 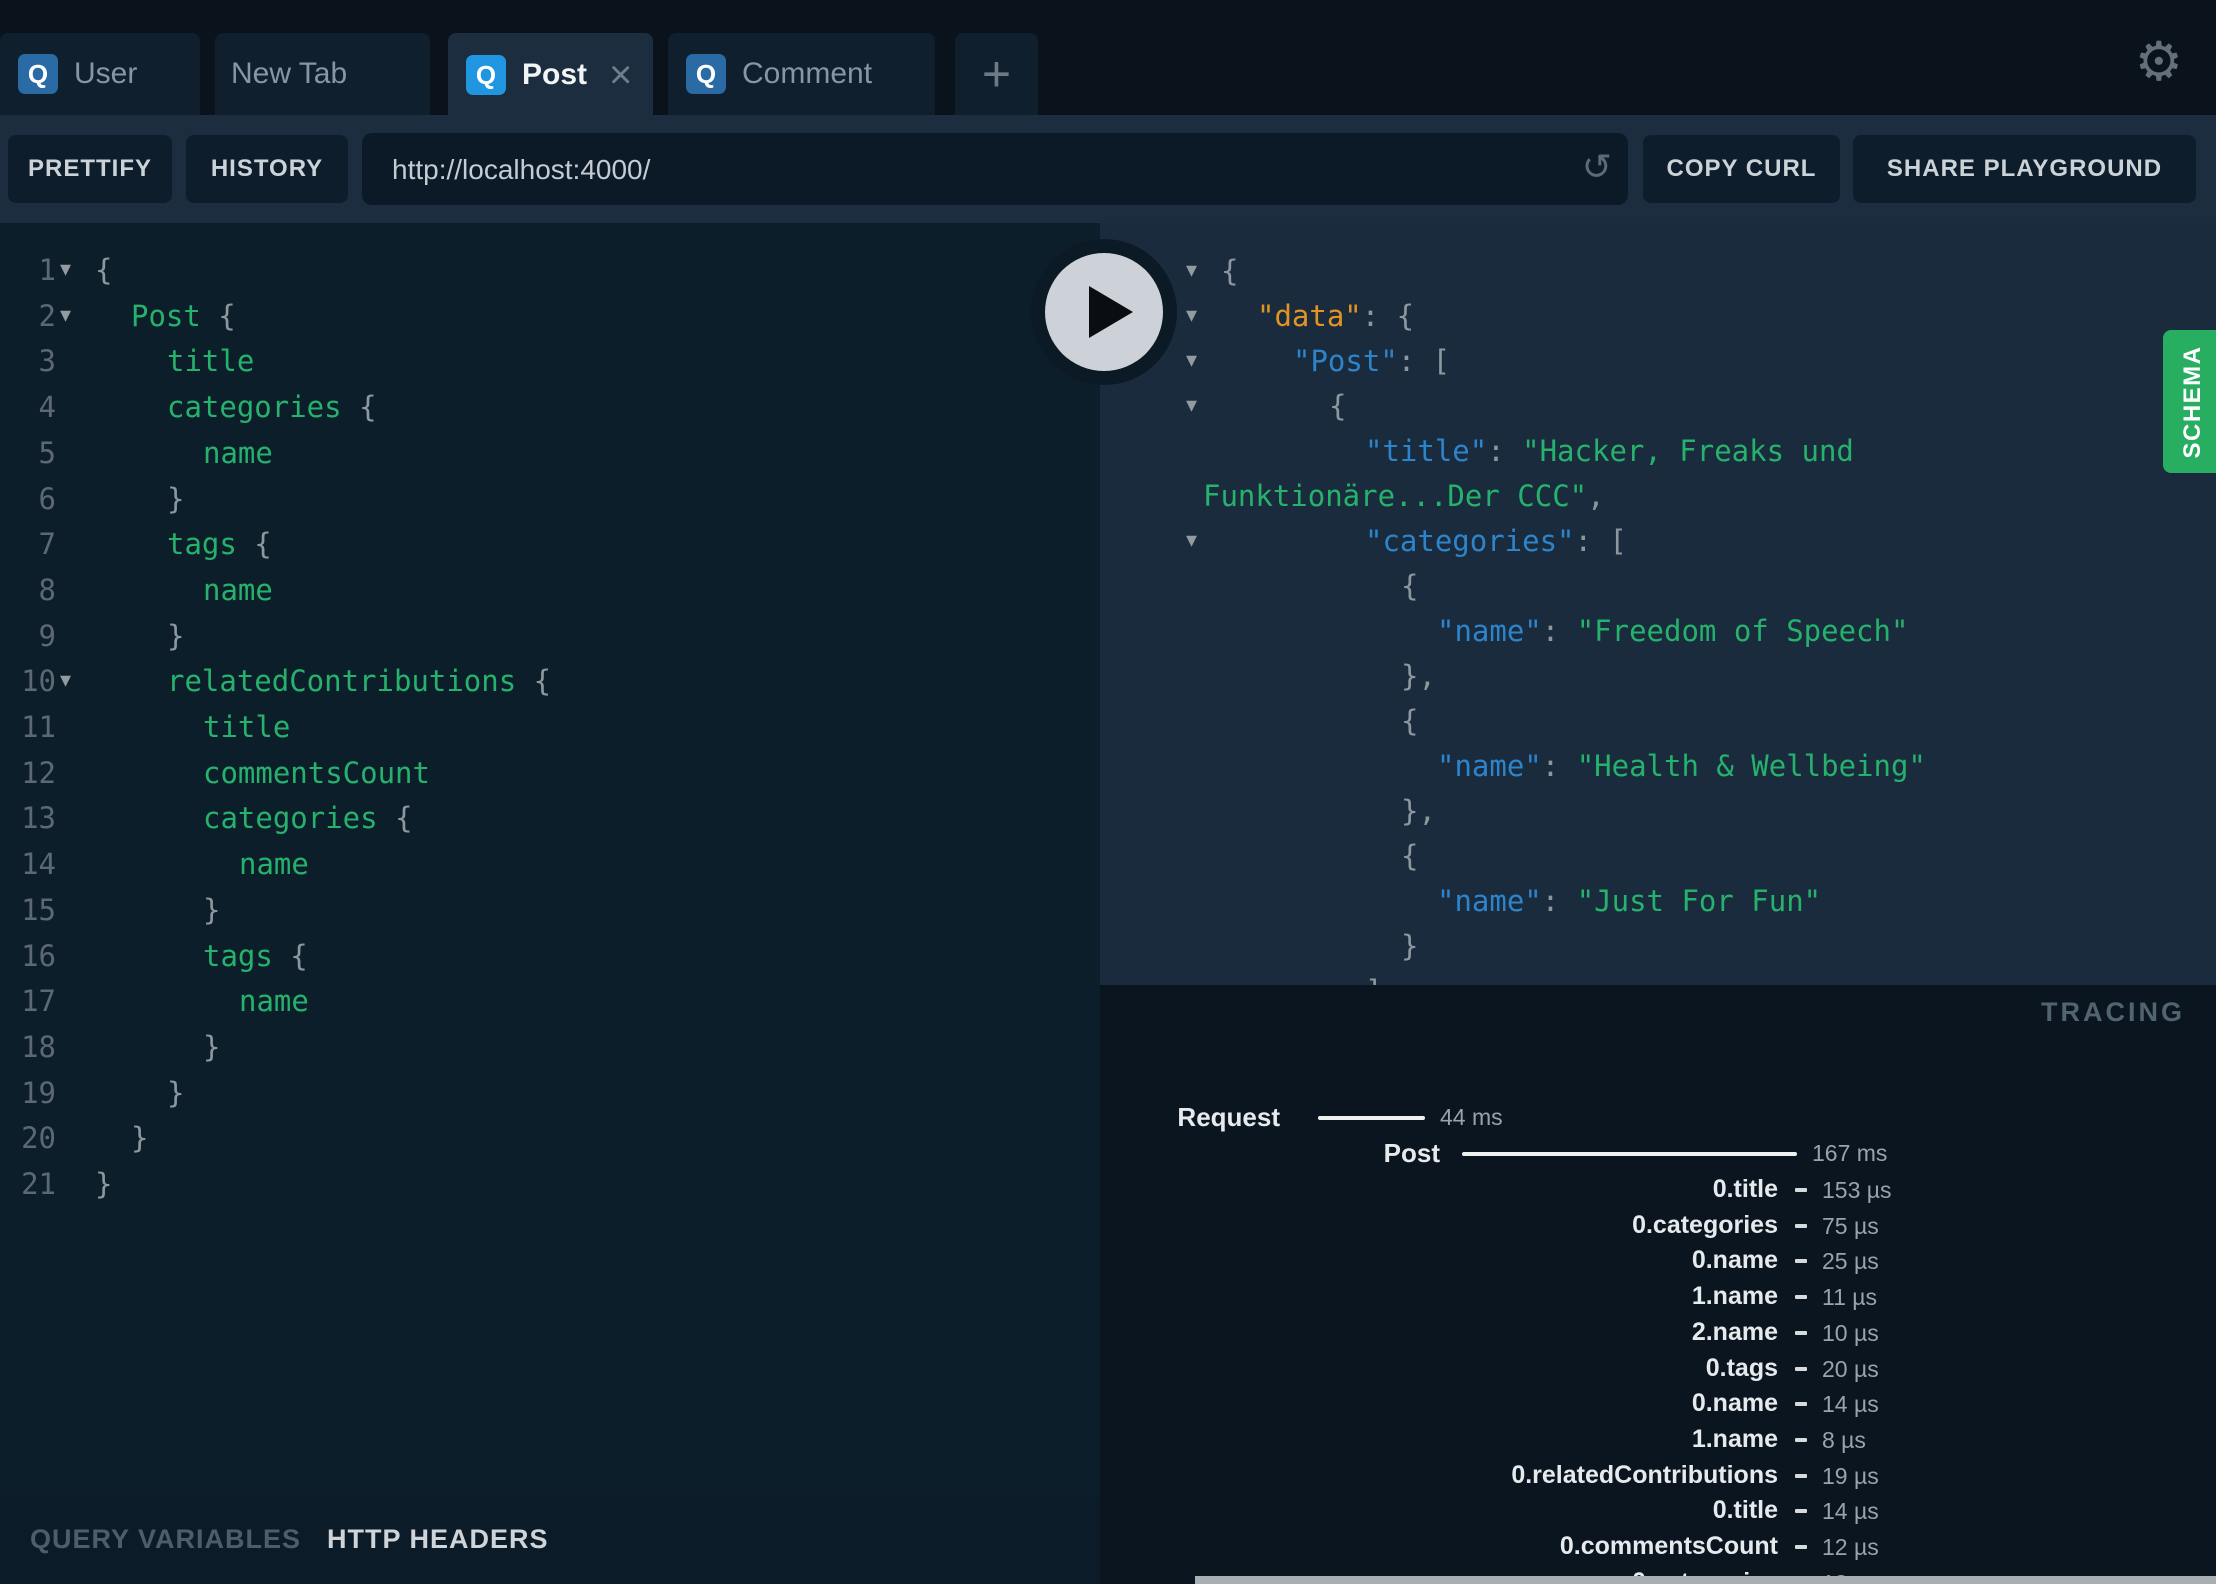 What do you see at coordinates (807, 73) in the screenshot?
I see `tab-label: Comment` at bounding box center [807, 73].